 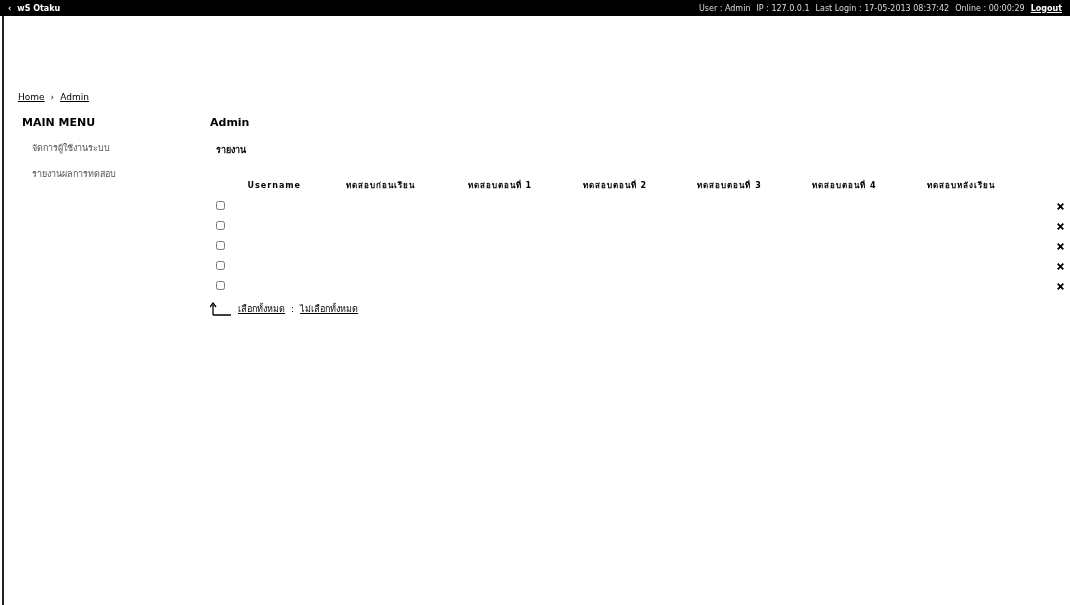 I want to click on menu-item: จัดการผู้ใช้งานระบบ, so click(x=116, y=148).